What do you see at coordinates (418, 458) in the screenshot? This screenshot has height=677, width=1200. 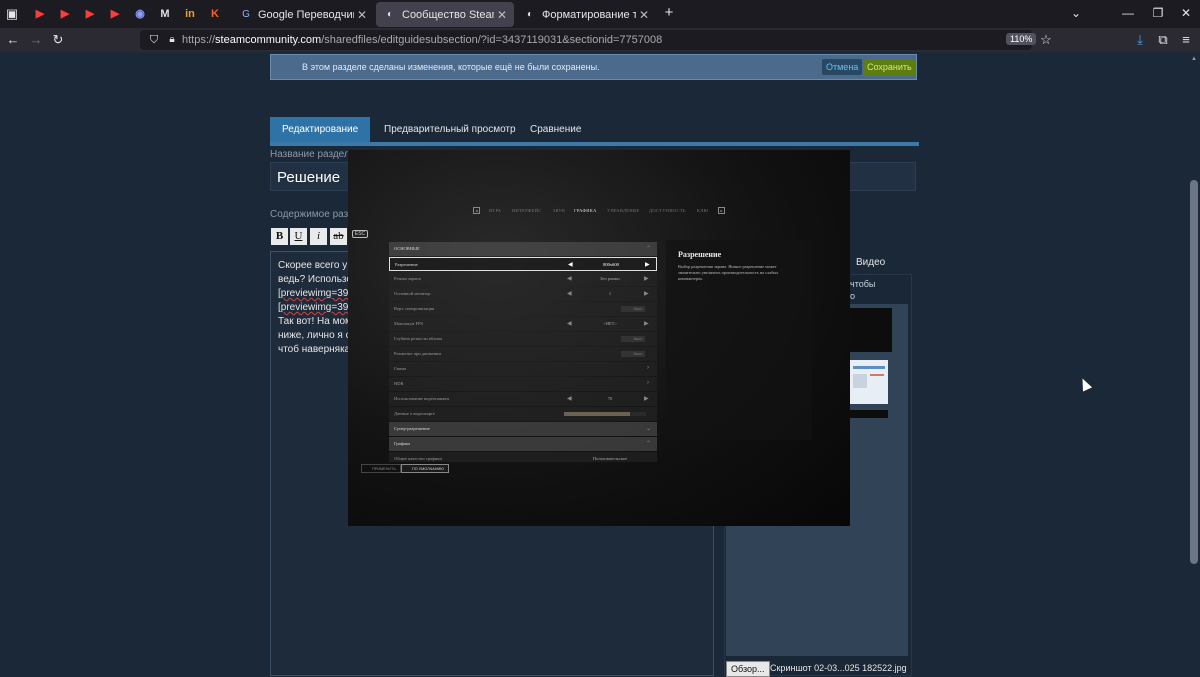 I see `settings-row-label: Общее качество графики` at bounding box center [418, 458].